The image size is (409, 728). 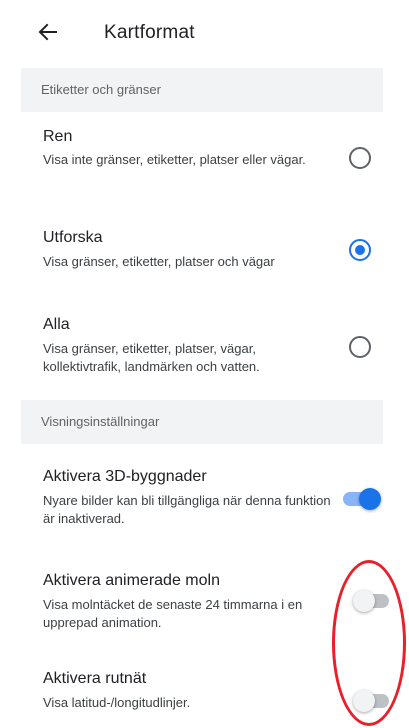 I want to click on toggle-3d-buildings, so click(x=361, y=498).